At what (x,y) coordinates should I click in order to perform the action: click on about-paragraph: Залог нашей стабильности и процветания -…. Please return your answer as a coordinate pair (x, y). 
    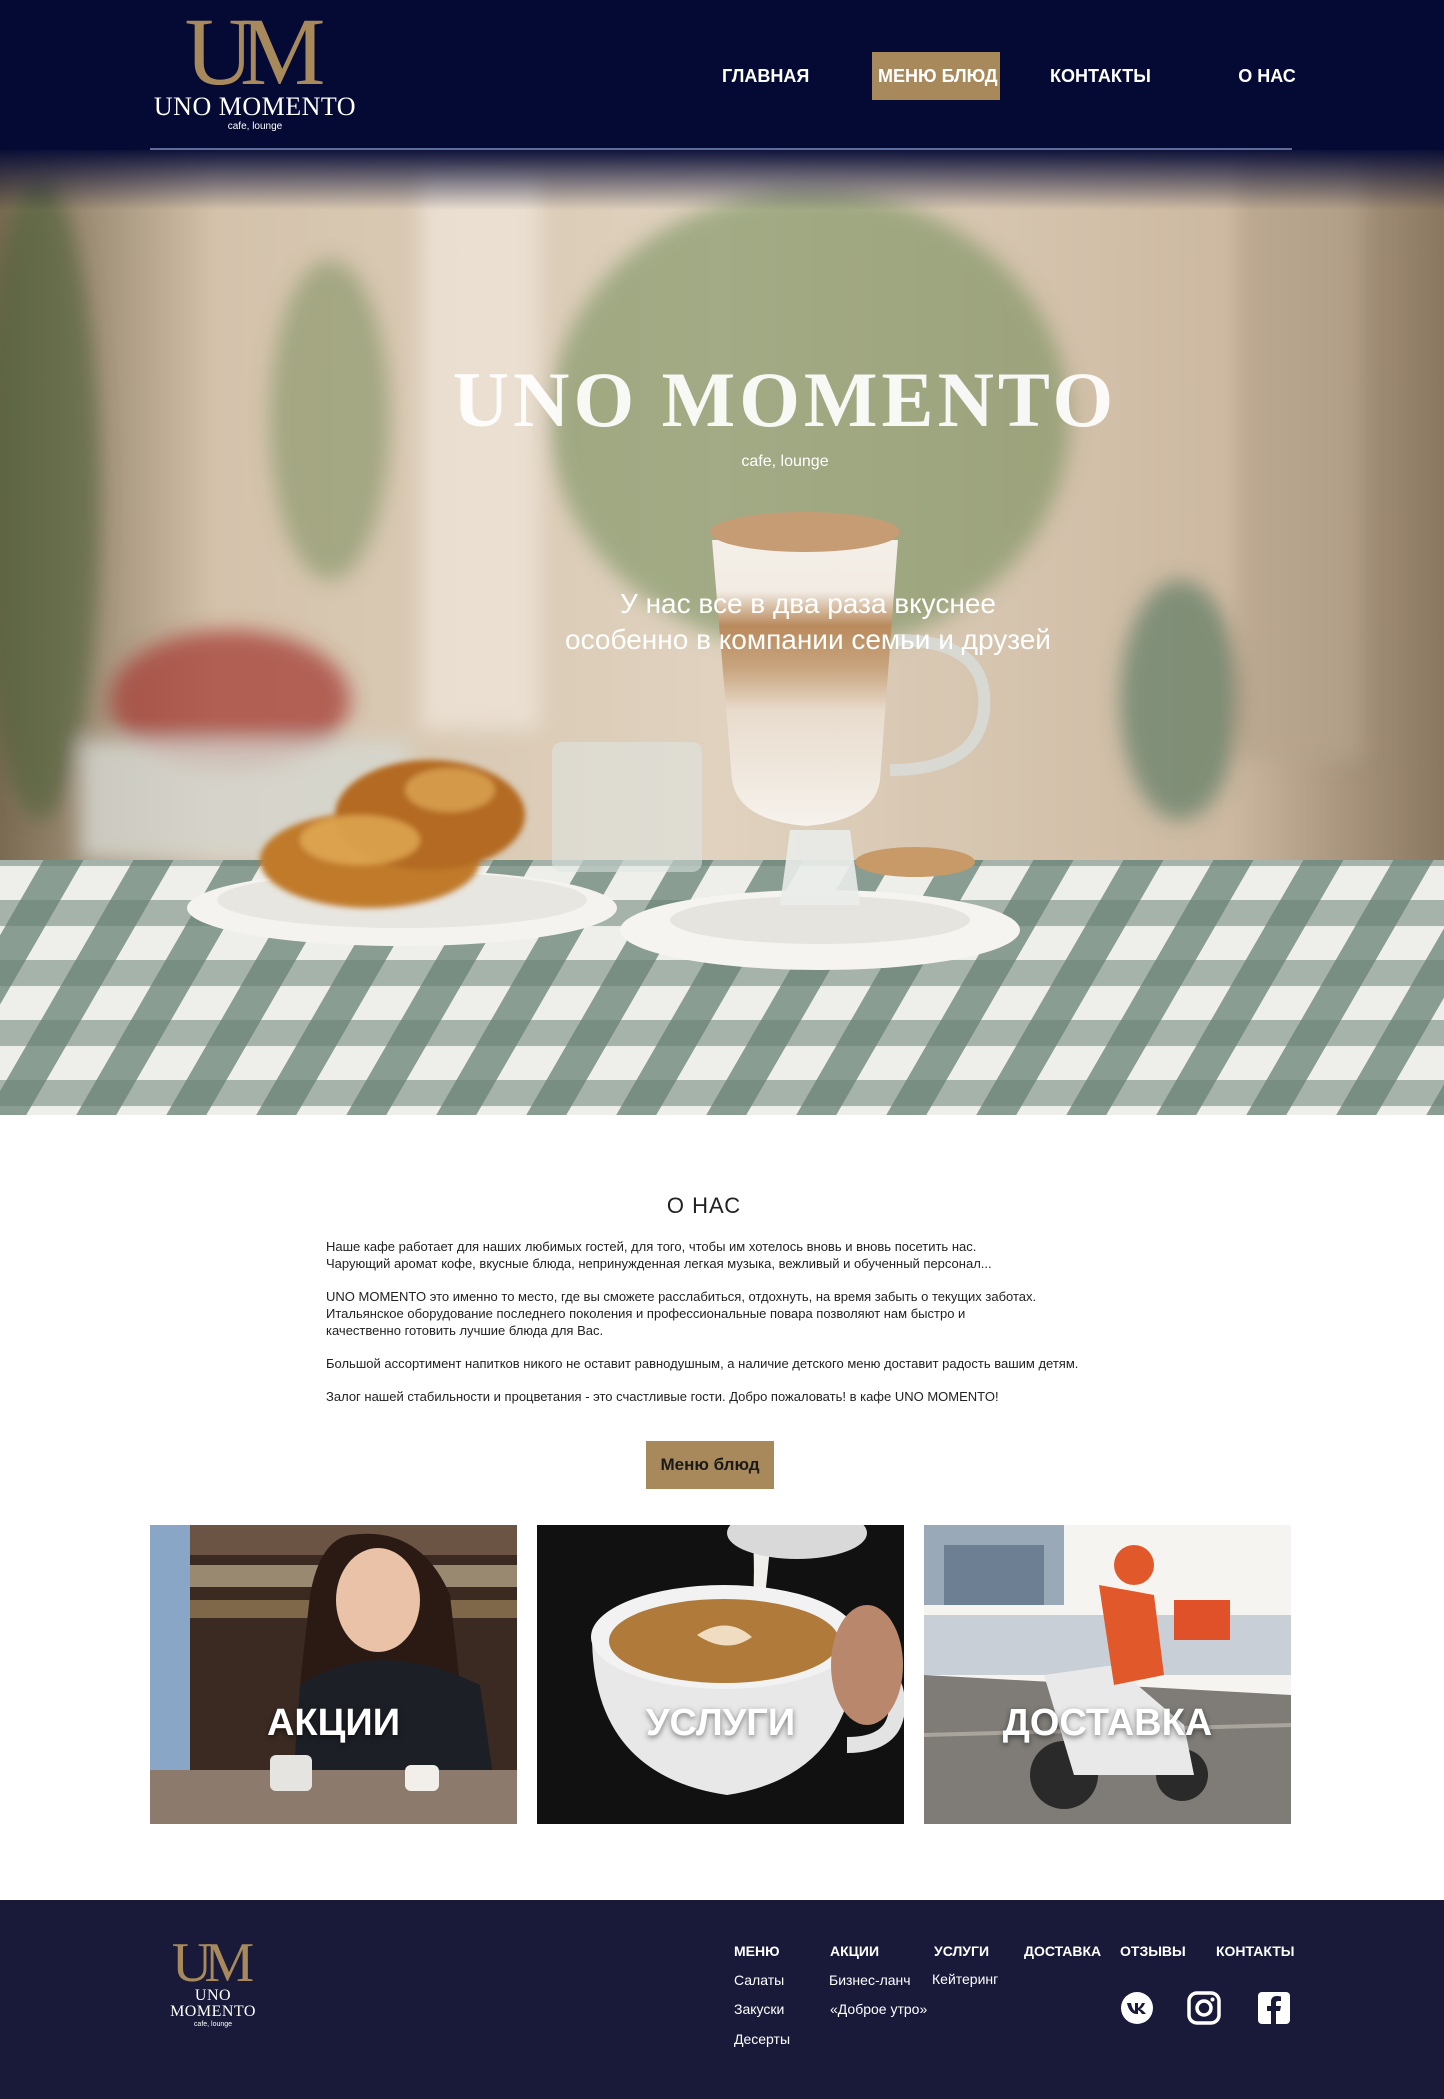
    Looking at the image, I should click on (662, 1396).